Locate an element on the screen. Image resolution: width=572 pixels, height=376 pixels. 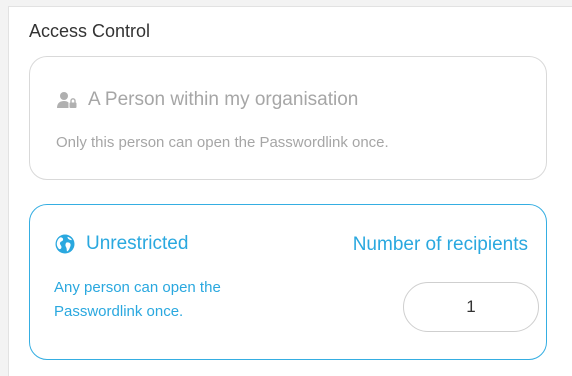
recipients-label: Number of recipients is located at coordinates (440, 244).